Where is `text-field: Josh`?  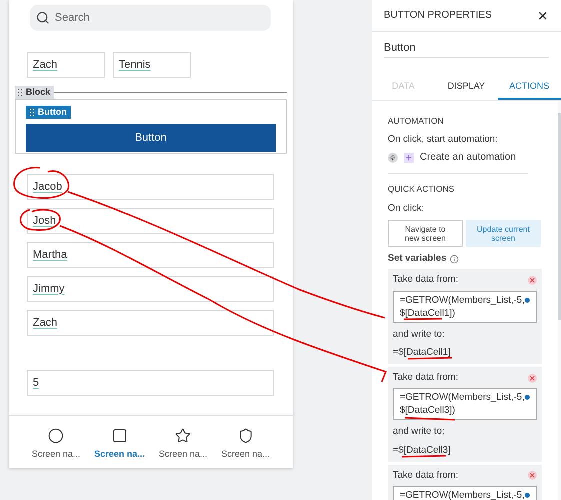
text-field: Josh is located at coordinates (150, 221).